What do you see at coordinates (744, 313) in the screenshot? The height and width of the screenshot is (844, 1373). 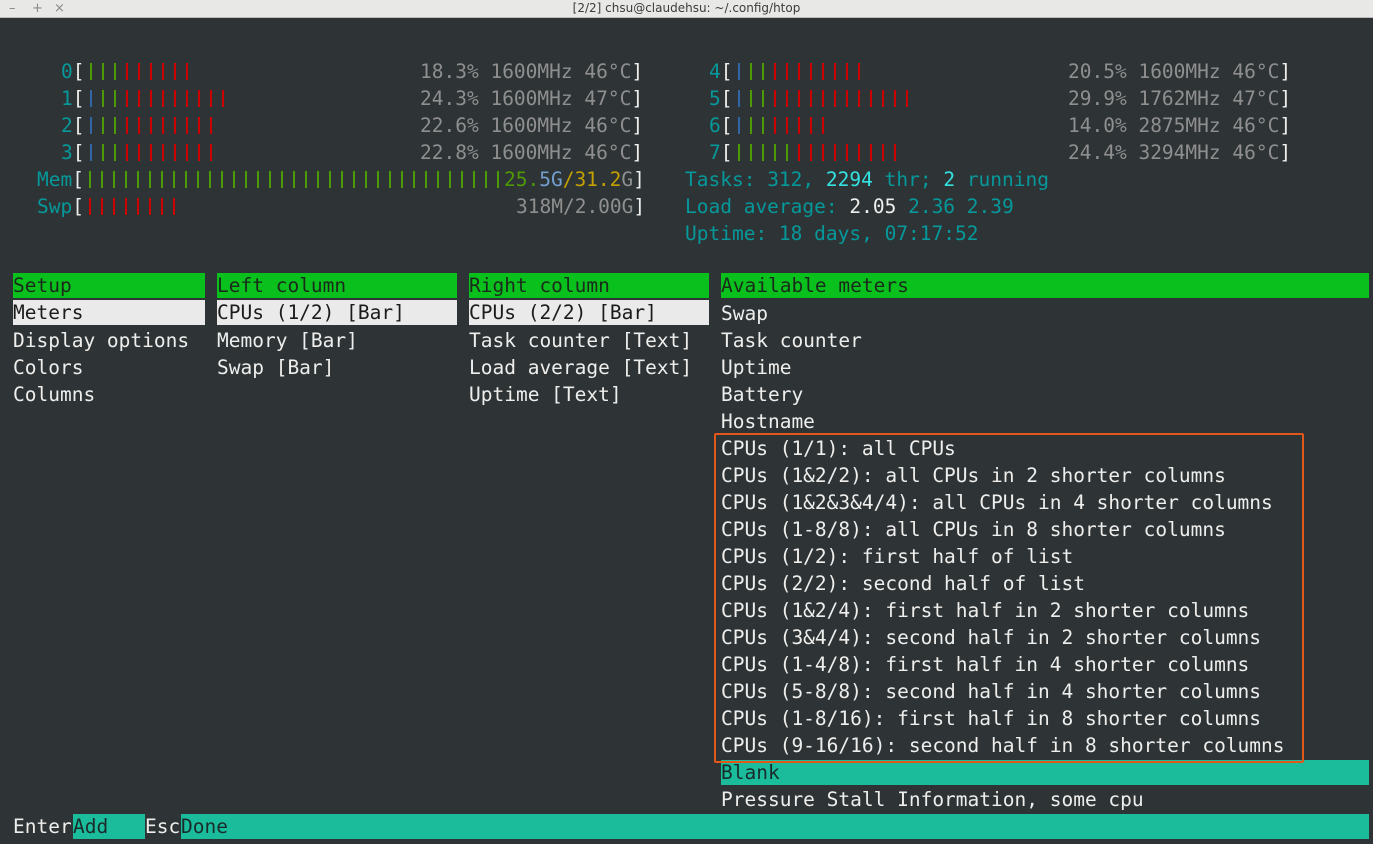 I see `available-meter-item: Swap` at bounding box center [744, 313].